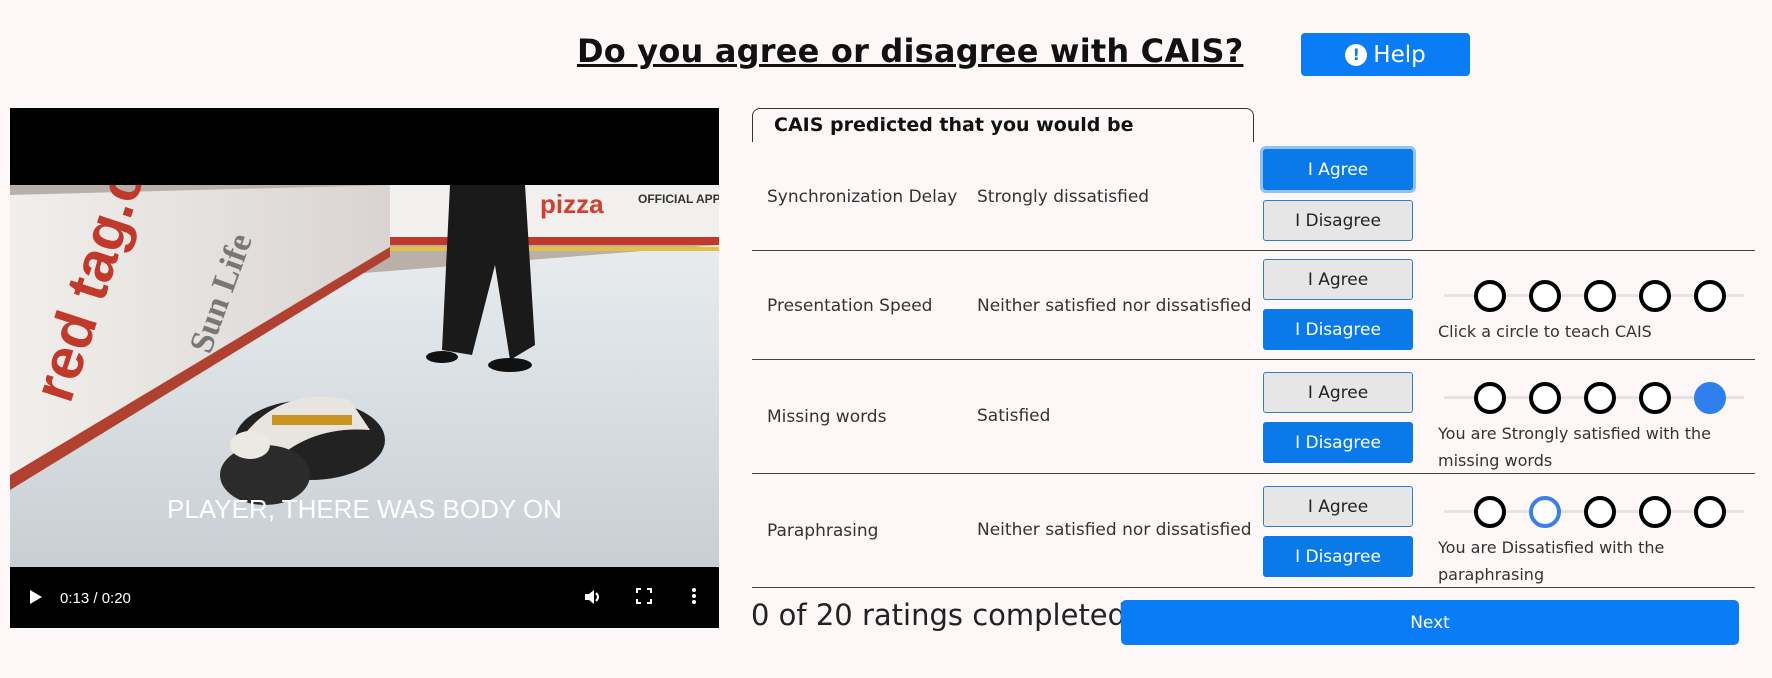 This screenshot has width=1772, height=678. I want to click on row-category: Missing words, so click(827, 417).